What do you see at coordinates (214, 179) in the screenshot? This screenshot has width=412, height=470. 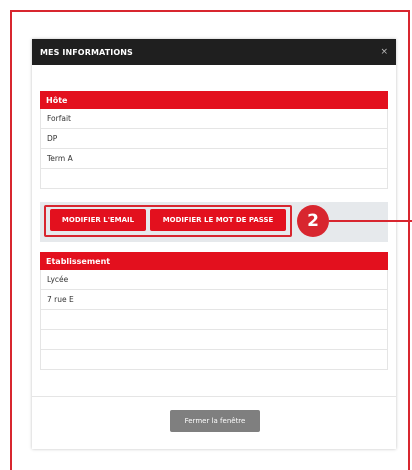 I see `host-row-empty` at bounding box center [214, 179].